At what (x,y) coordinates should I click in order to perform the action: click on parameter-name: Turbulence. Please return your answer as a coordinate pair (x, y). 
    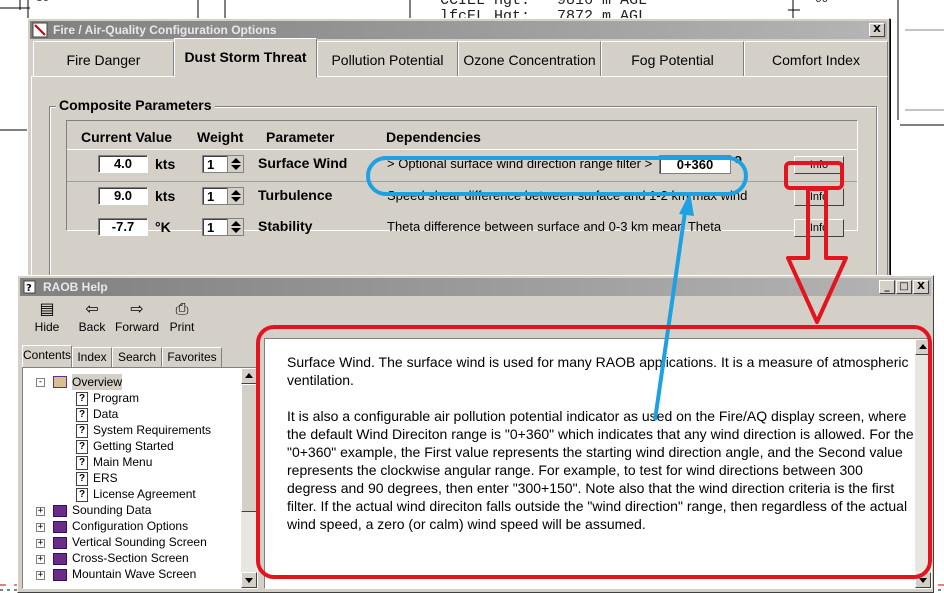
    Looking at the image, I should click on (295, 195).